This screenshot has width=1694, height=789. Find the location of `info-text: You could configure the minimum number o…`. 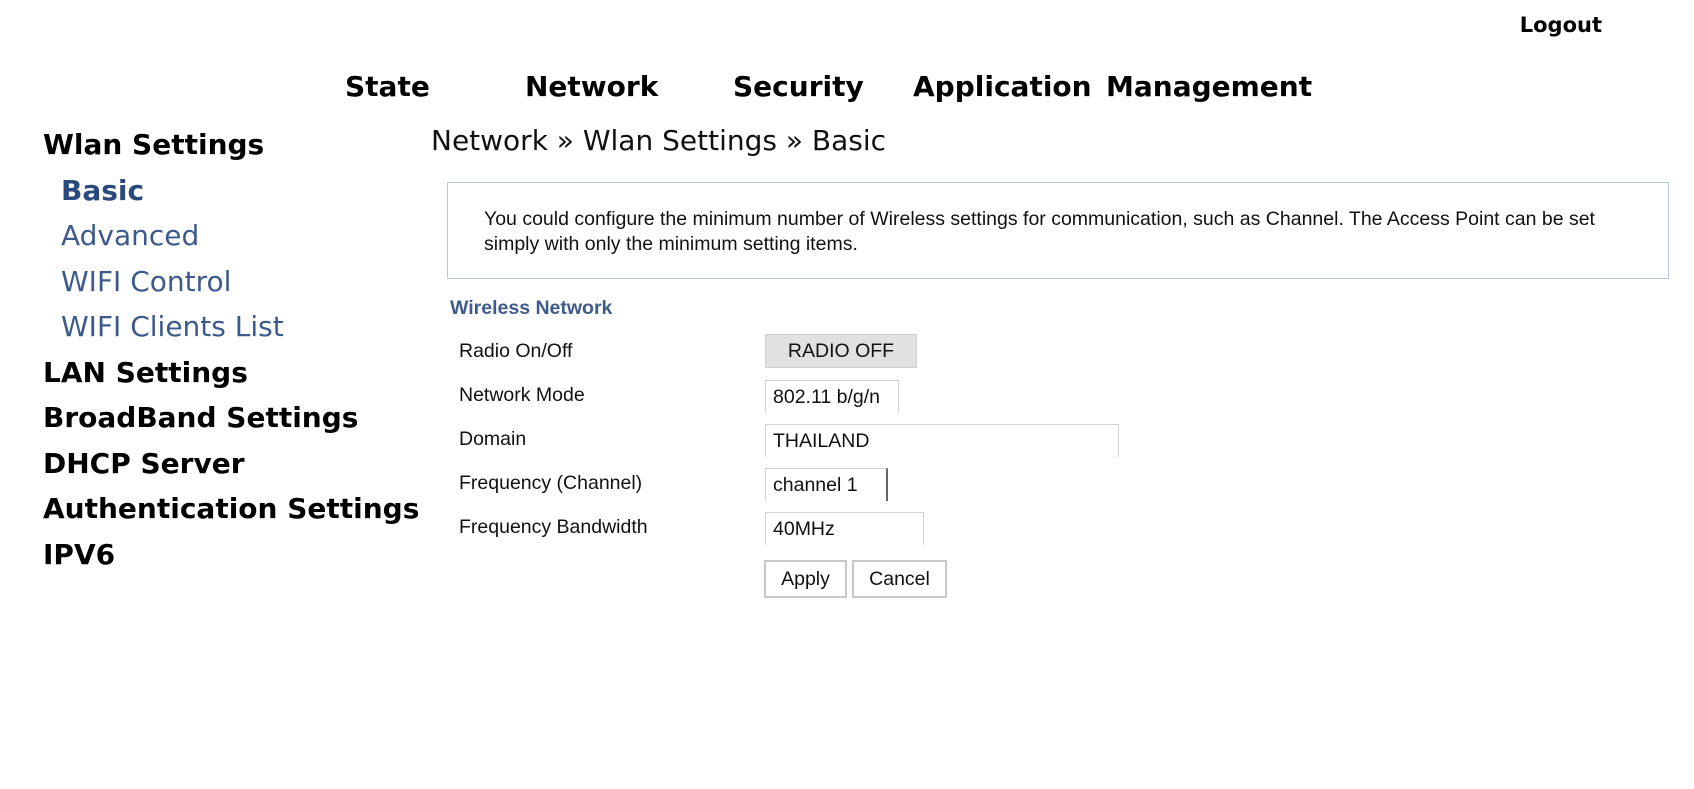

info-text: You could configure the minimum number o… is located at coordinates (1039, 231).